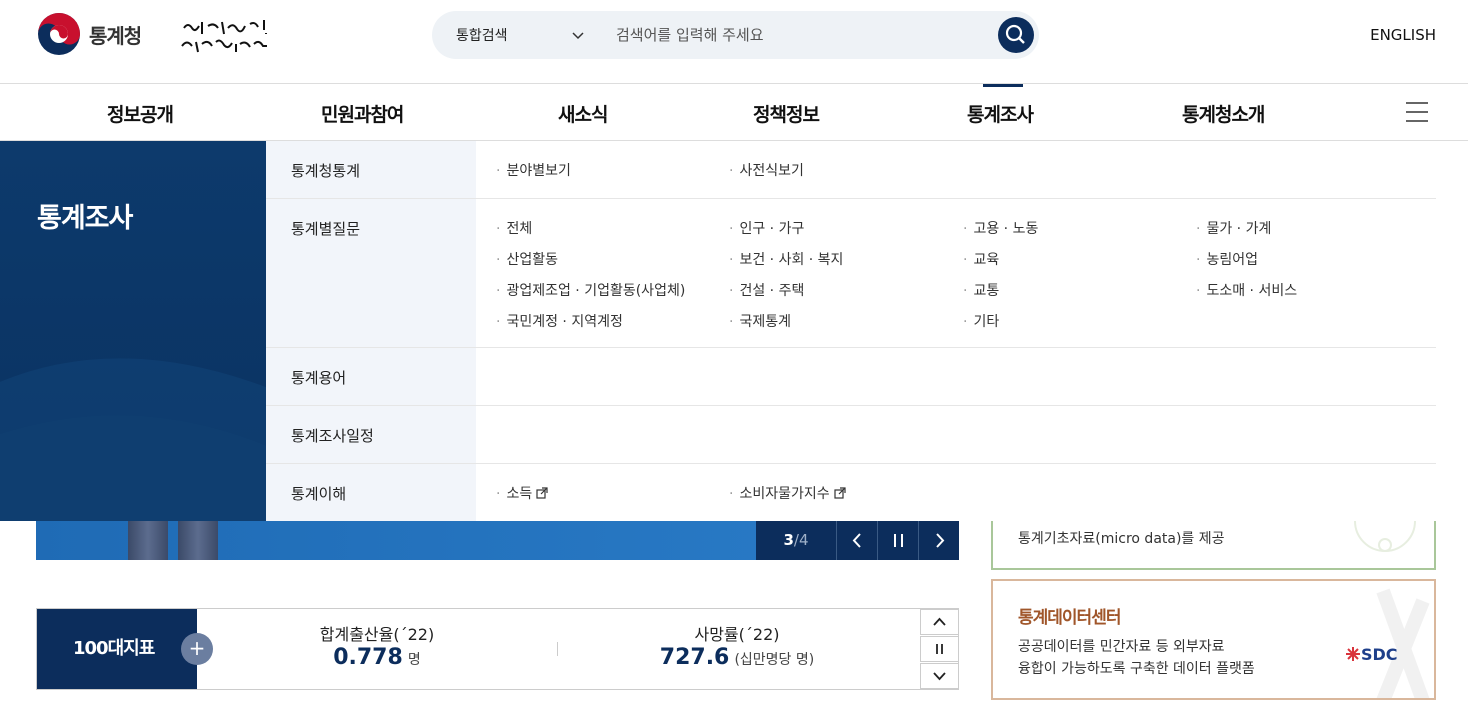  What do you see at coordinates (788, 540) in the screenshot?
I see `slide-current: 3` at bounding box center [788, 540].